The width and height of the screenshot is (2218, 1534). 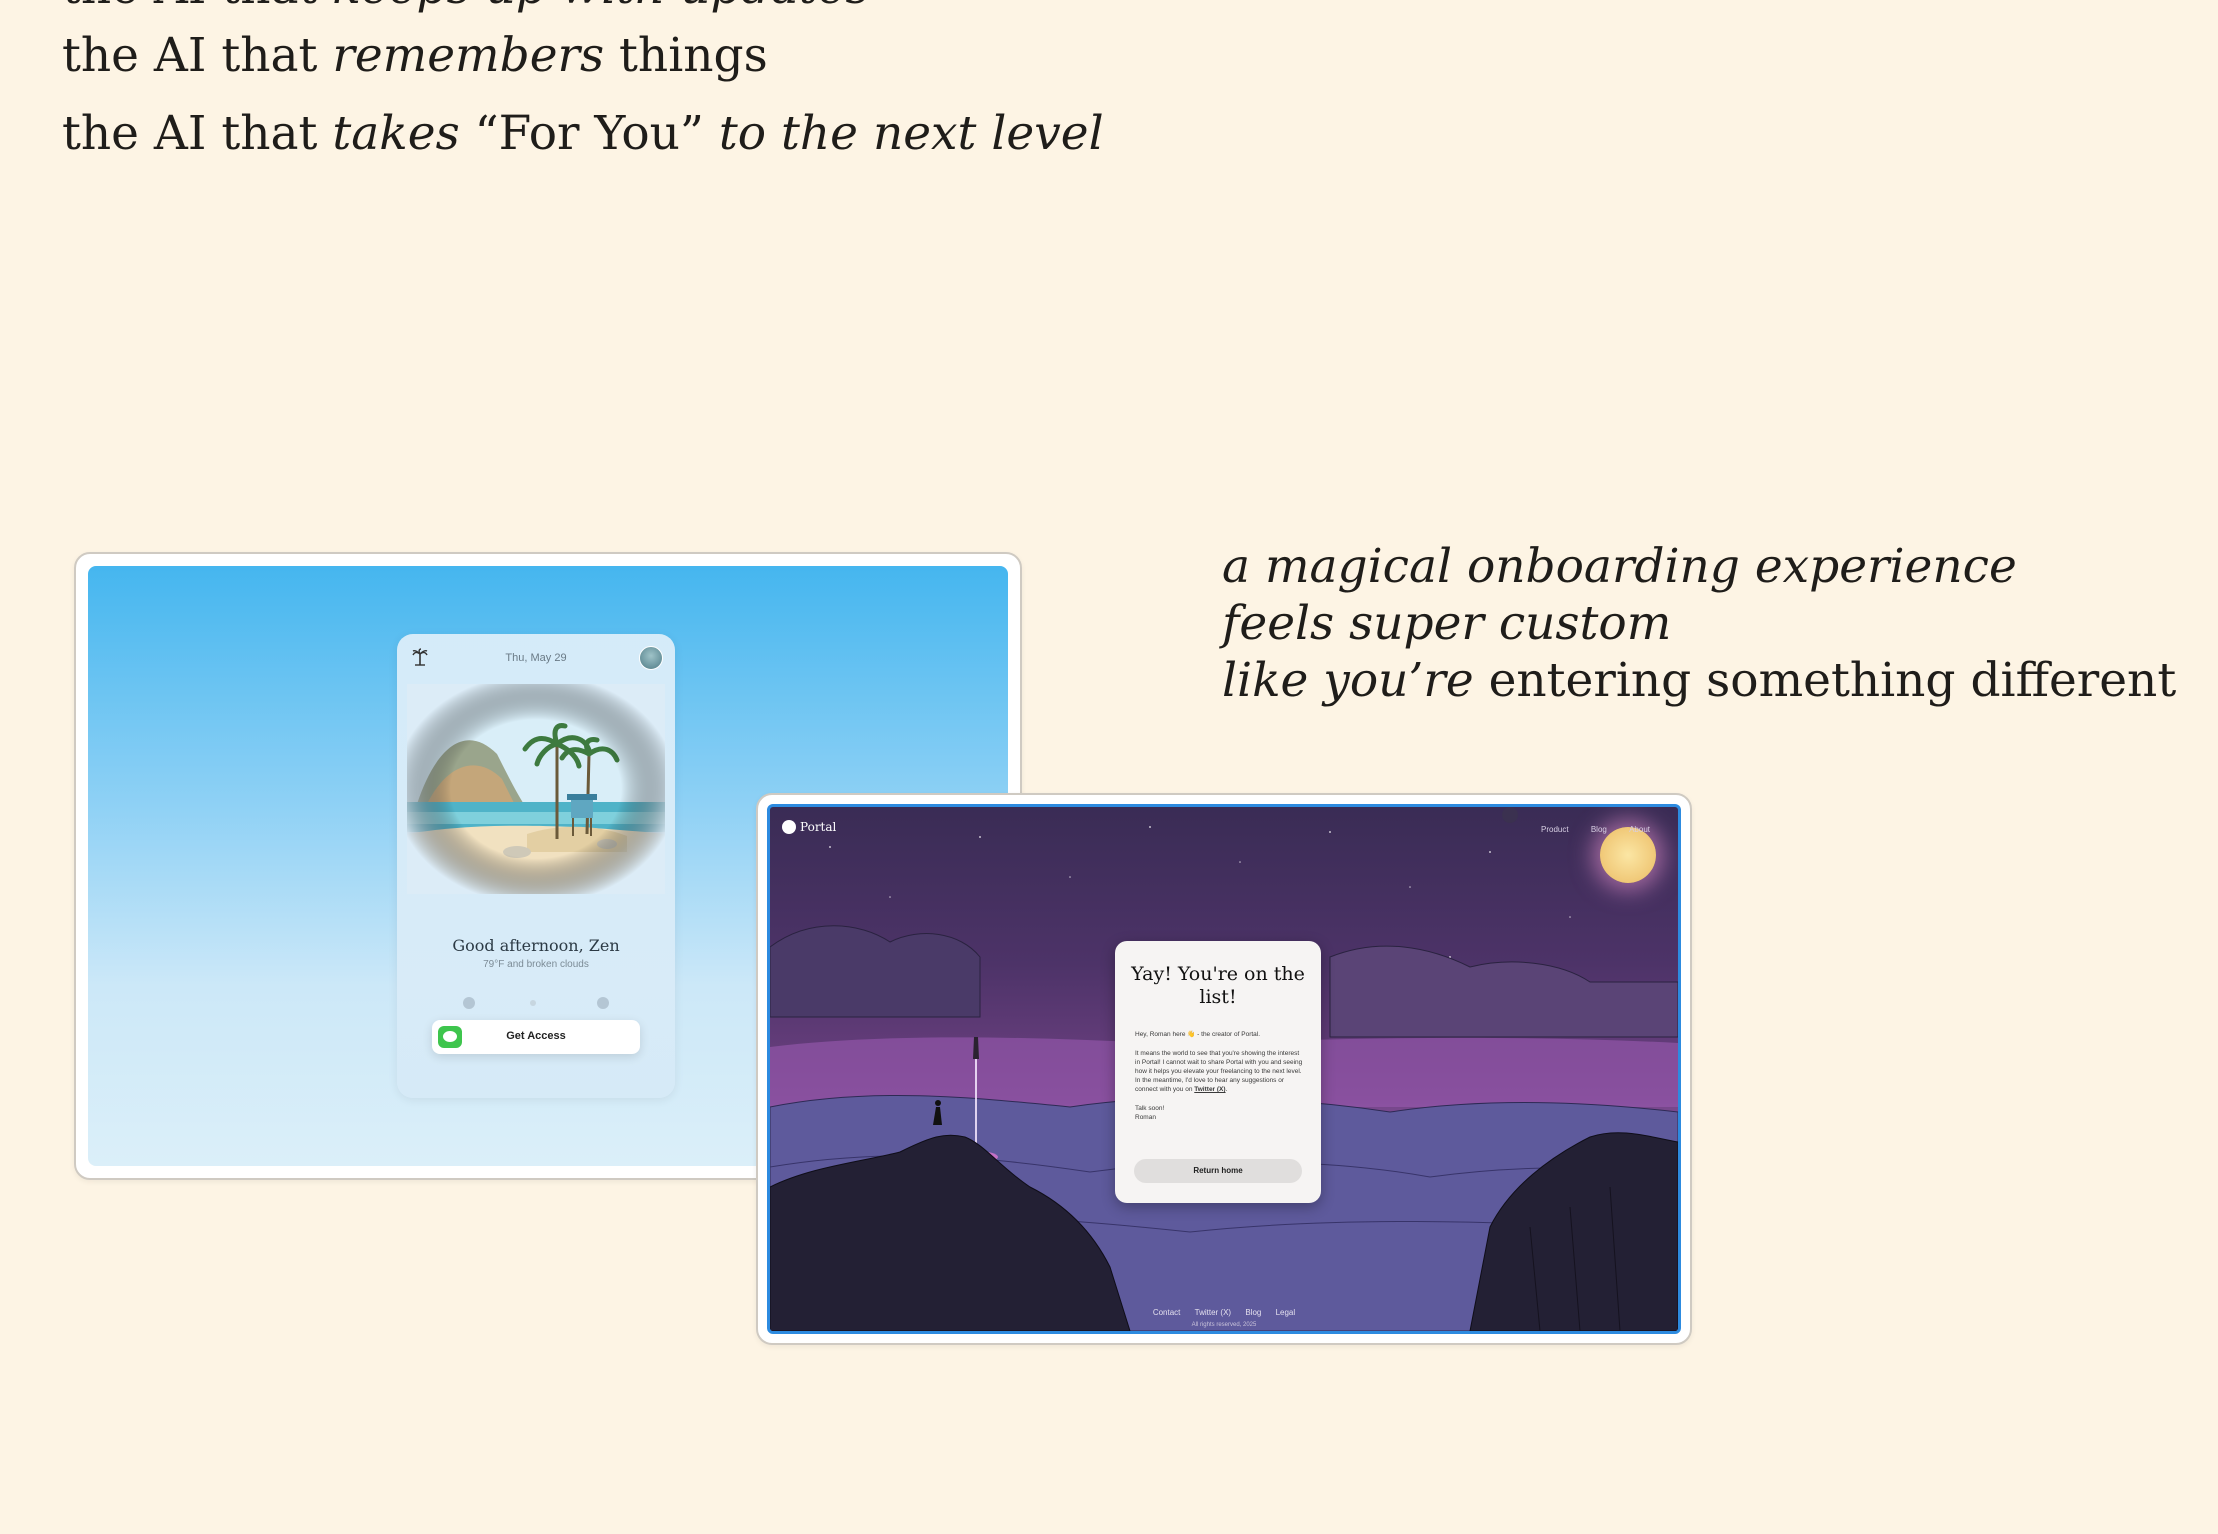 I want to click on footer-blog: Blog, so click(x=1253, y=1312).